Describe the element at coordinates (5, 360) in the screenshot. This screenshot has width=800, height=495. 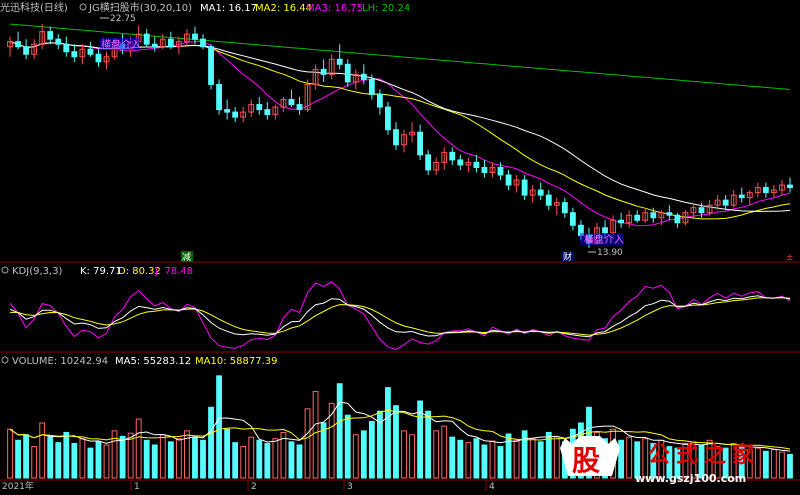
I see `volume-toggle-icon` at that location.